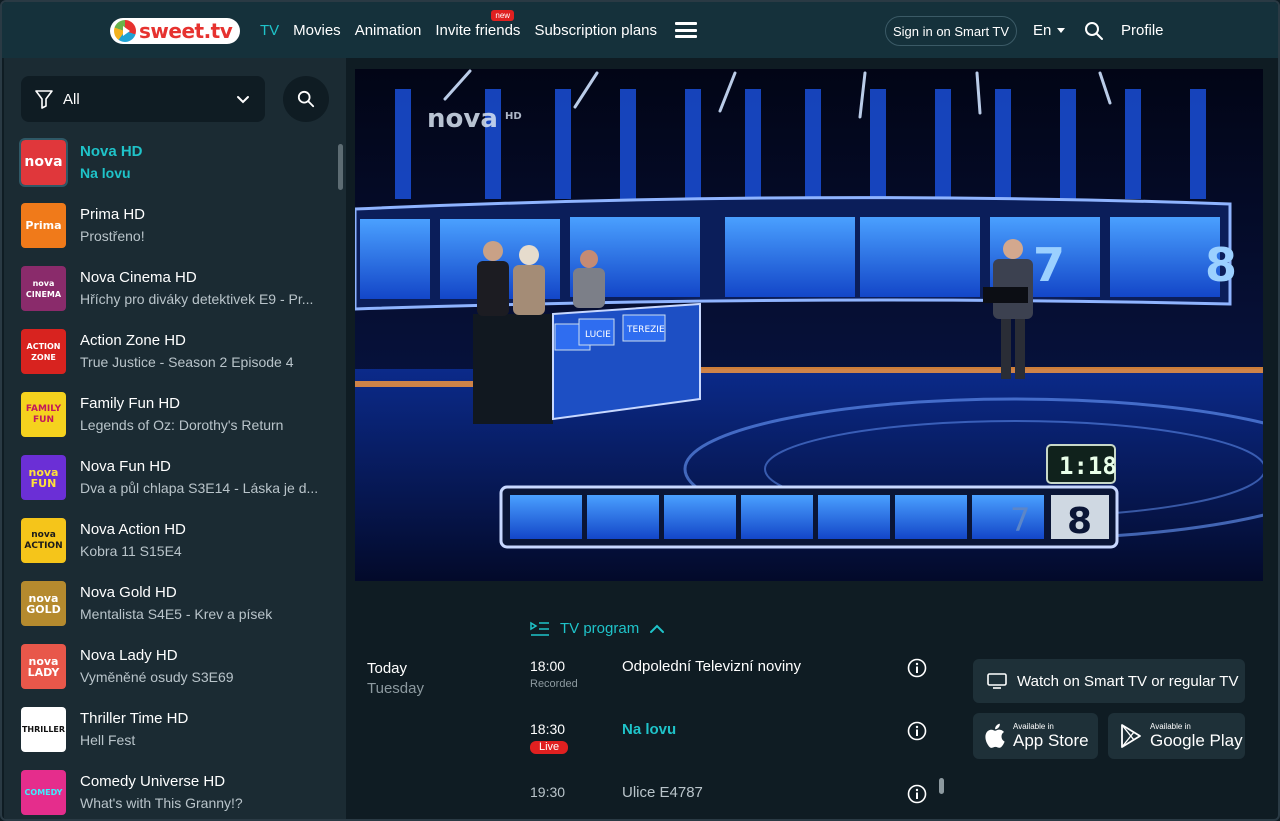 The image size is (1280, 821). What do you see at coordinates (548, 792) in the screenshot?
I see `program-time: 19:30` at bounding box center [548, 792].